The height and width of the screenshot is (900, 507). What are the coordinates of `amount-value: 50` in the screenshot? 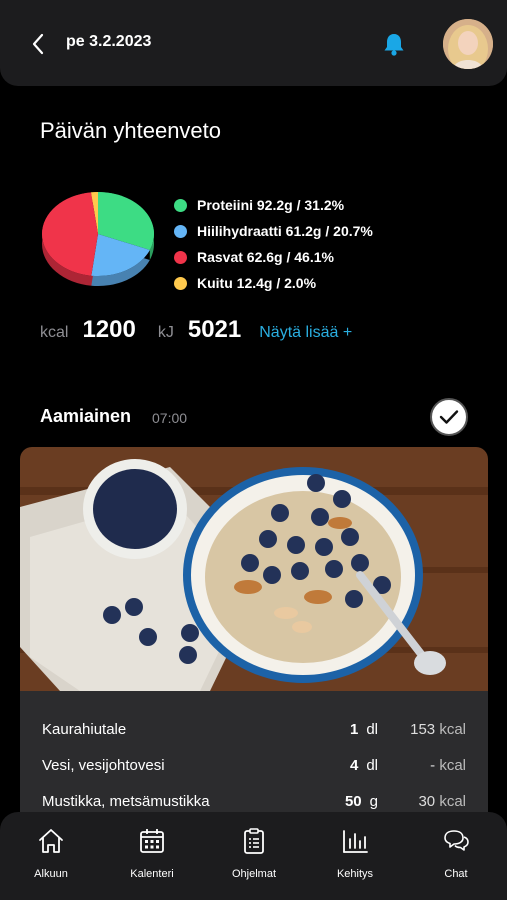 It's located at (353, 801).